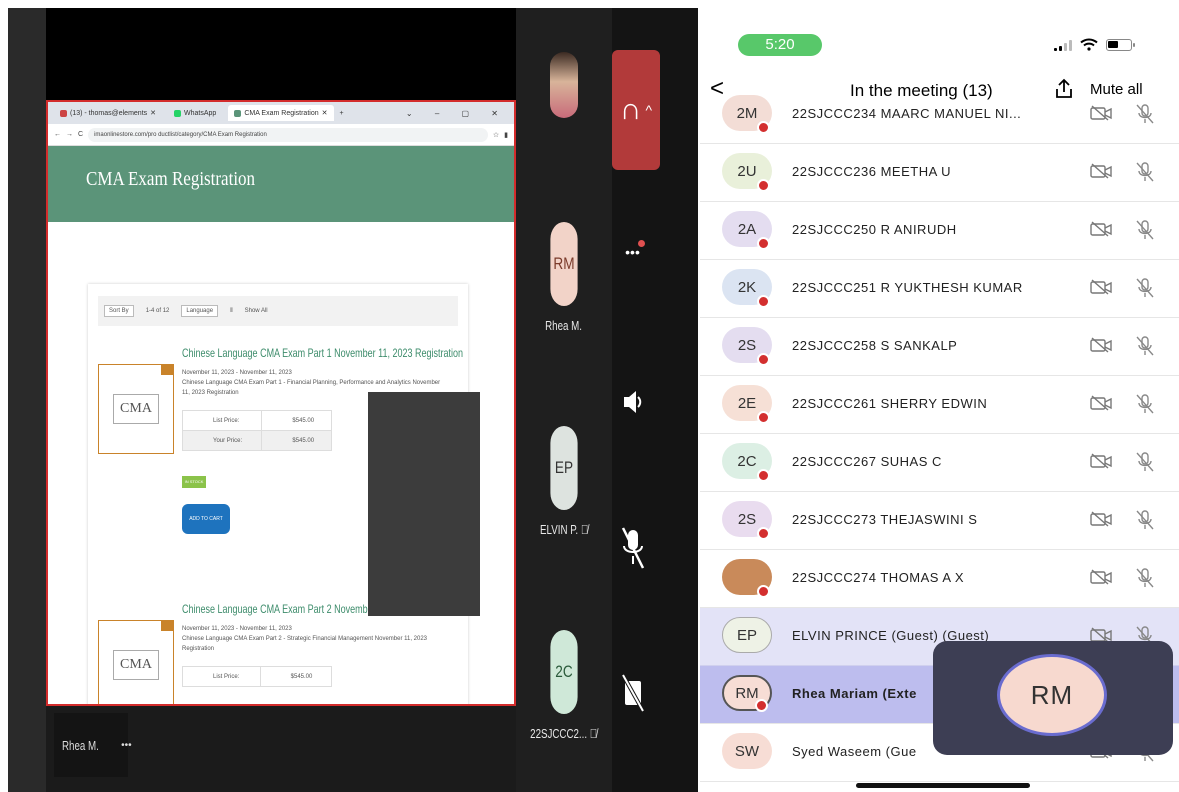  Describe the element at coordinates (747, 403) in the screenshot. I see `avatar-initials: 2E` at that location.